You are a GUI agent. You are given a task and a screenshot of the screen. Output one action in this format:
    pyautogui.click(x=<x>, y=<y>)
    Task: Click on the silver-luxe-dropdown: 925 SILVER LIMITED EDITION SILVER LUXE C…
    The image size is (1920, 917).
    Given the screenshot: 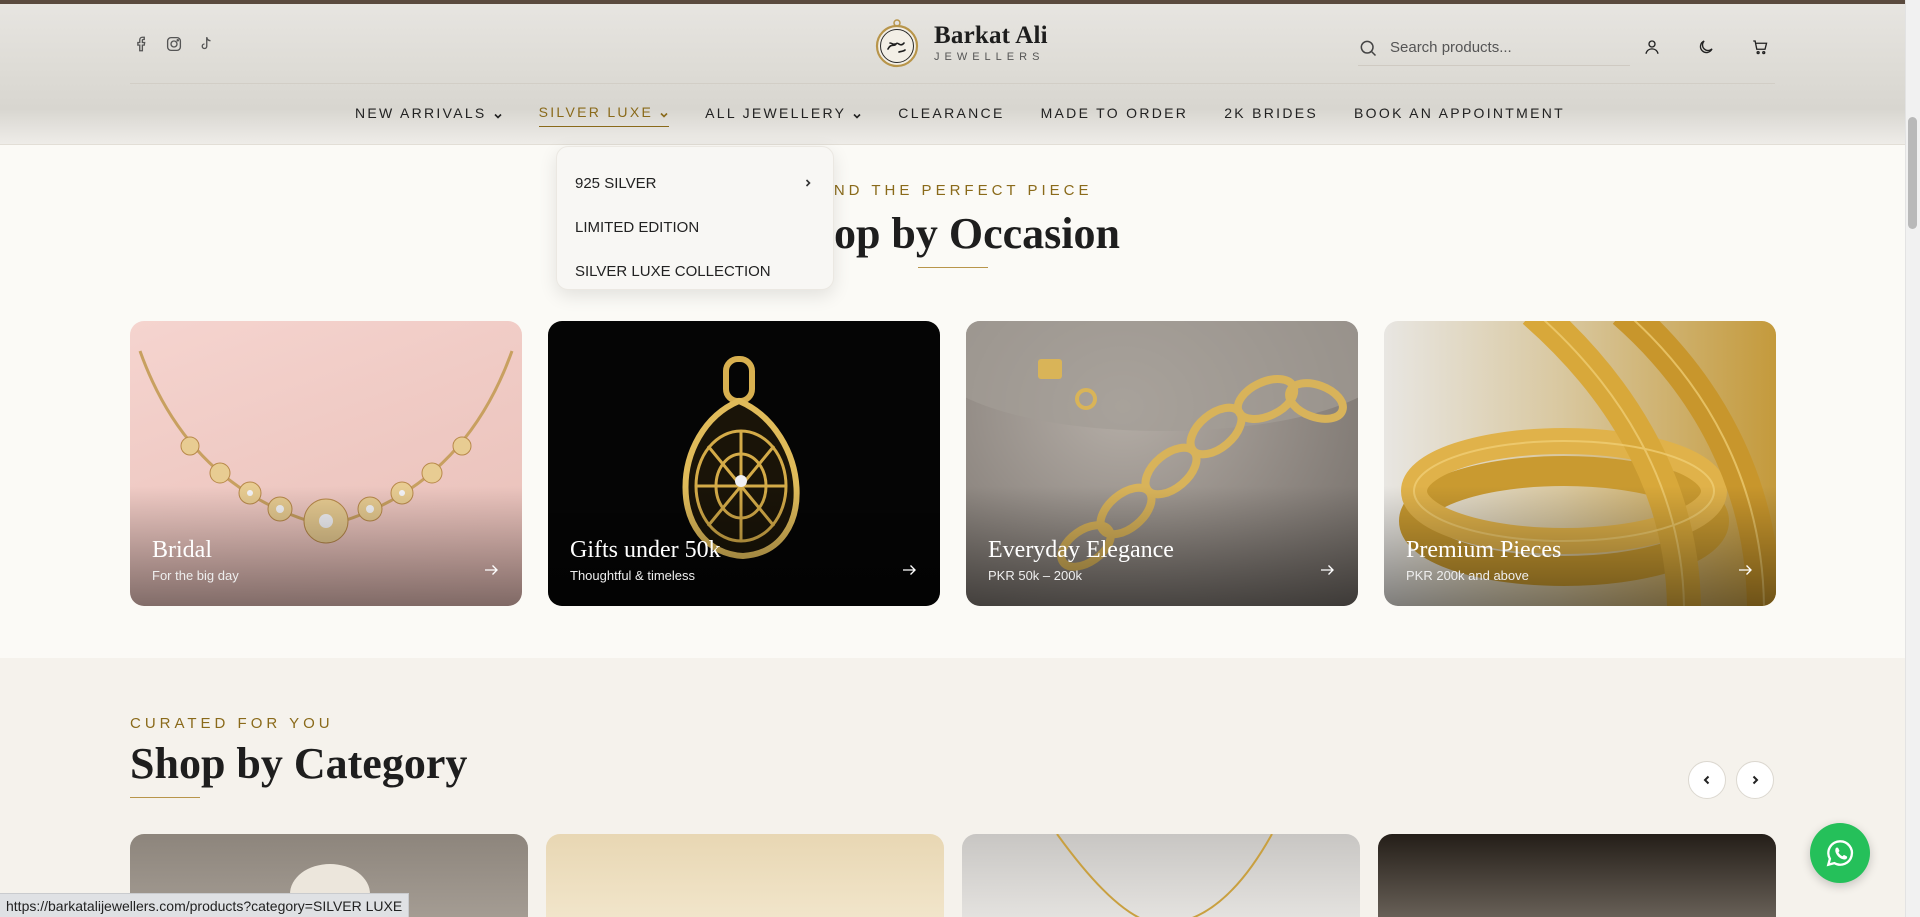 What is the action you would take?
    pyautogui.click(x=695, y=218)
    